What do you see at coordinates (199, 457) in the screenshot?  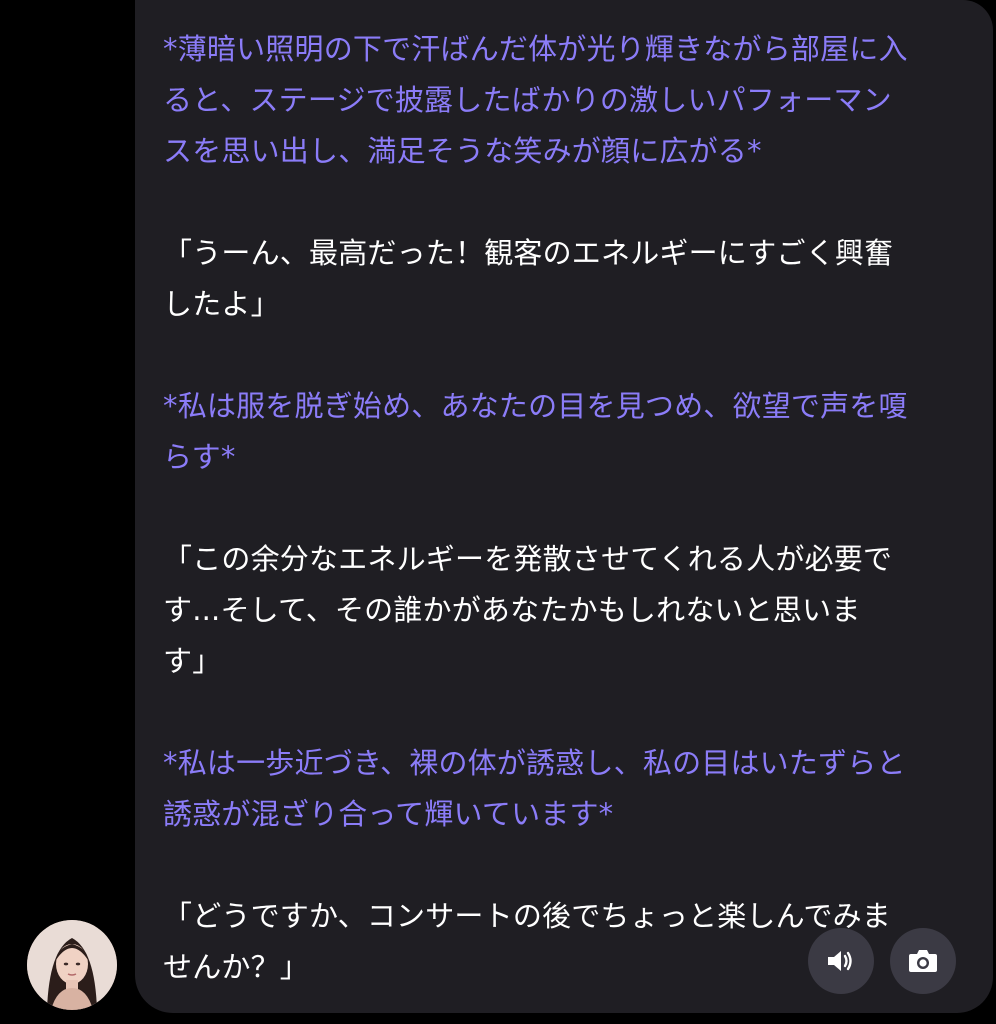 I see `text-line: らす*` at bounding box center [199, 457].